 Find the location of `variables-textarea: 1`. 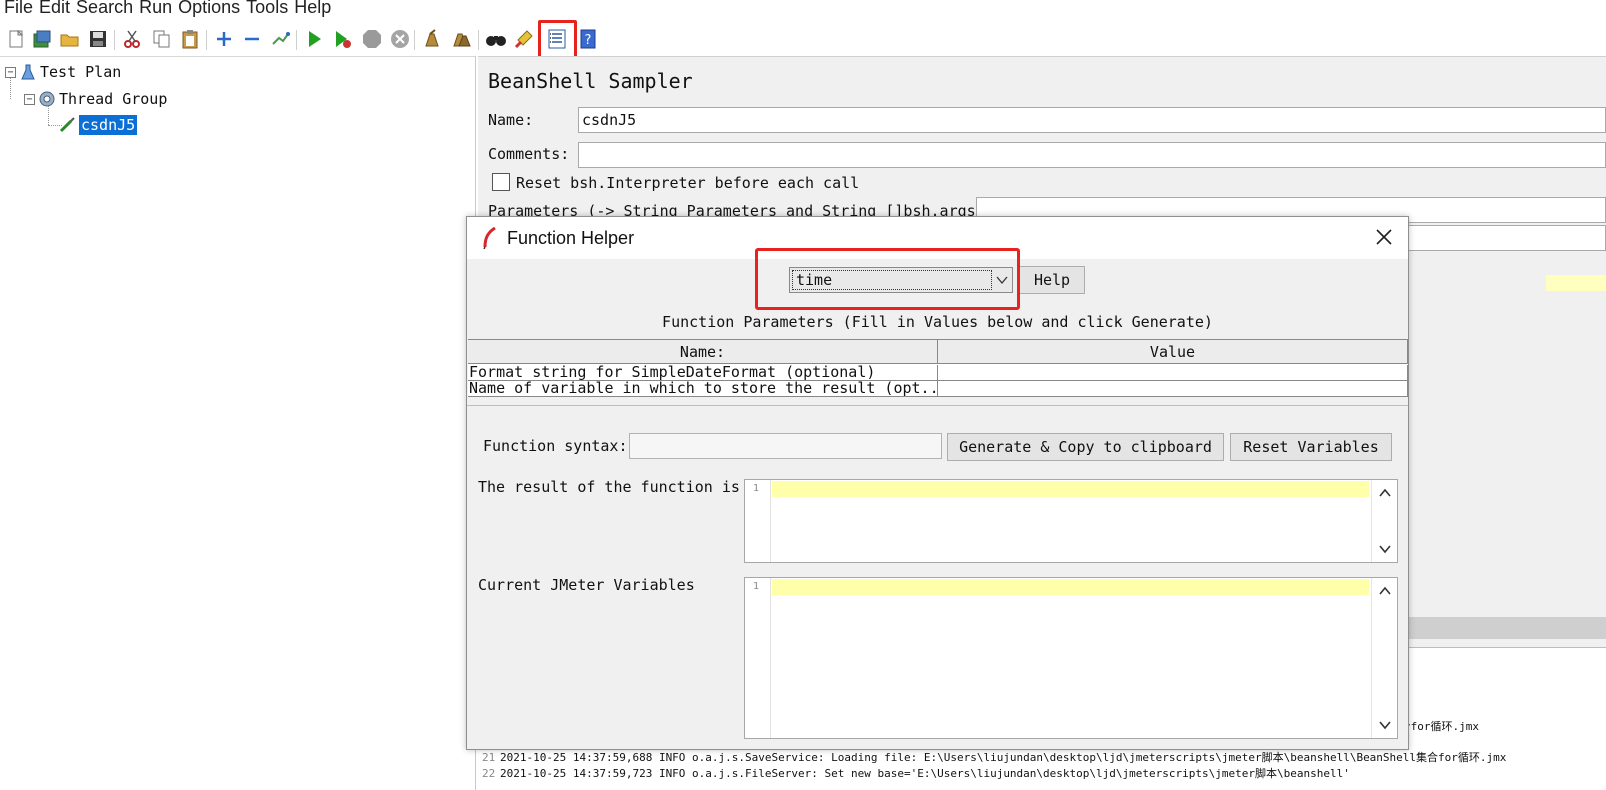

variables-textarea: 1 is located at coordinates (1071, 658).